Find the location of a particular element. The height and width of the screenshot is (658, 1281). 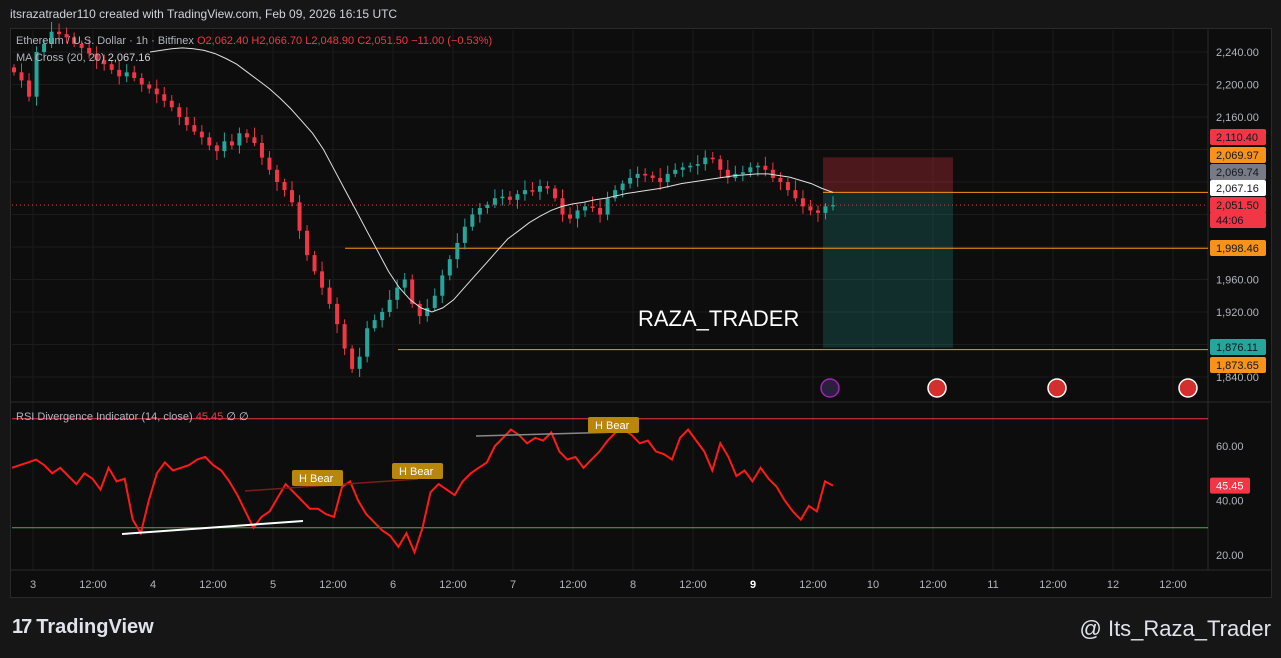

price-axis-label: 44:06 is located at coordinates (1230, 221).